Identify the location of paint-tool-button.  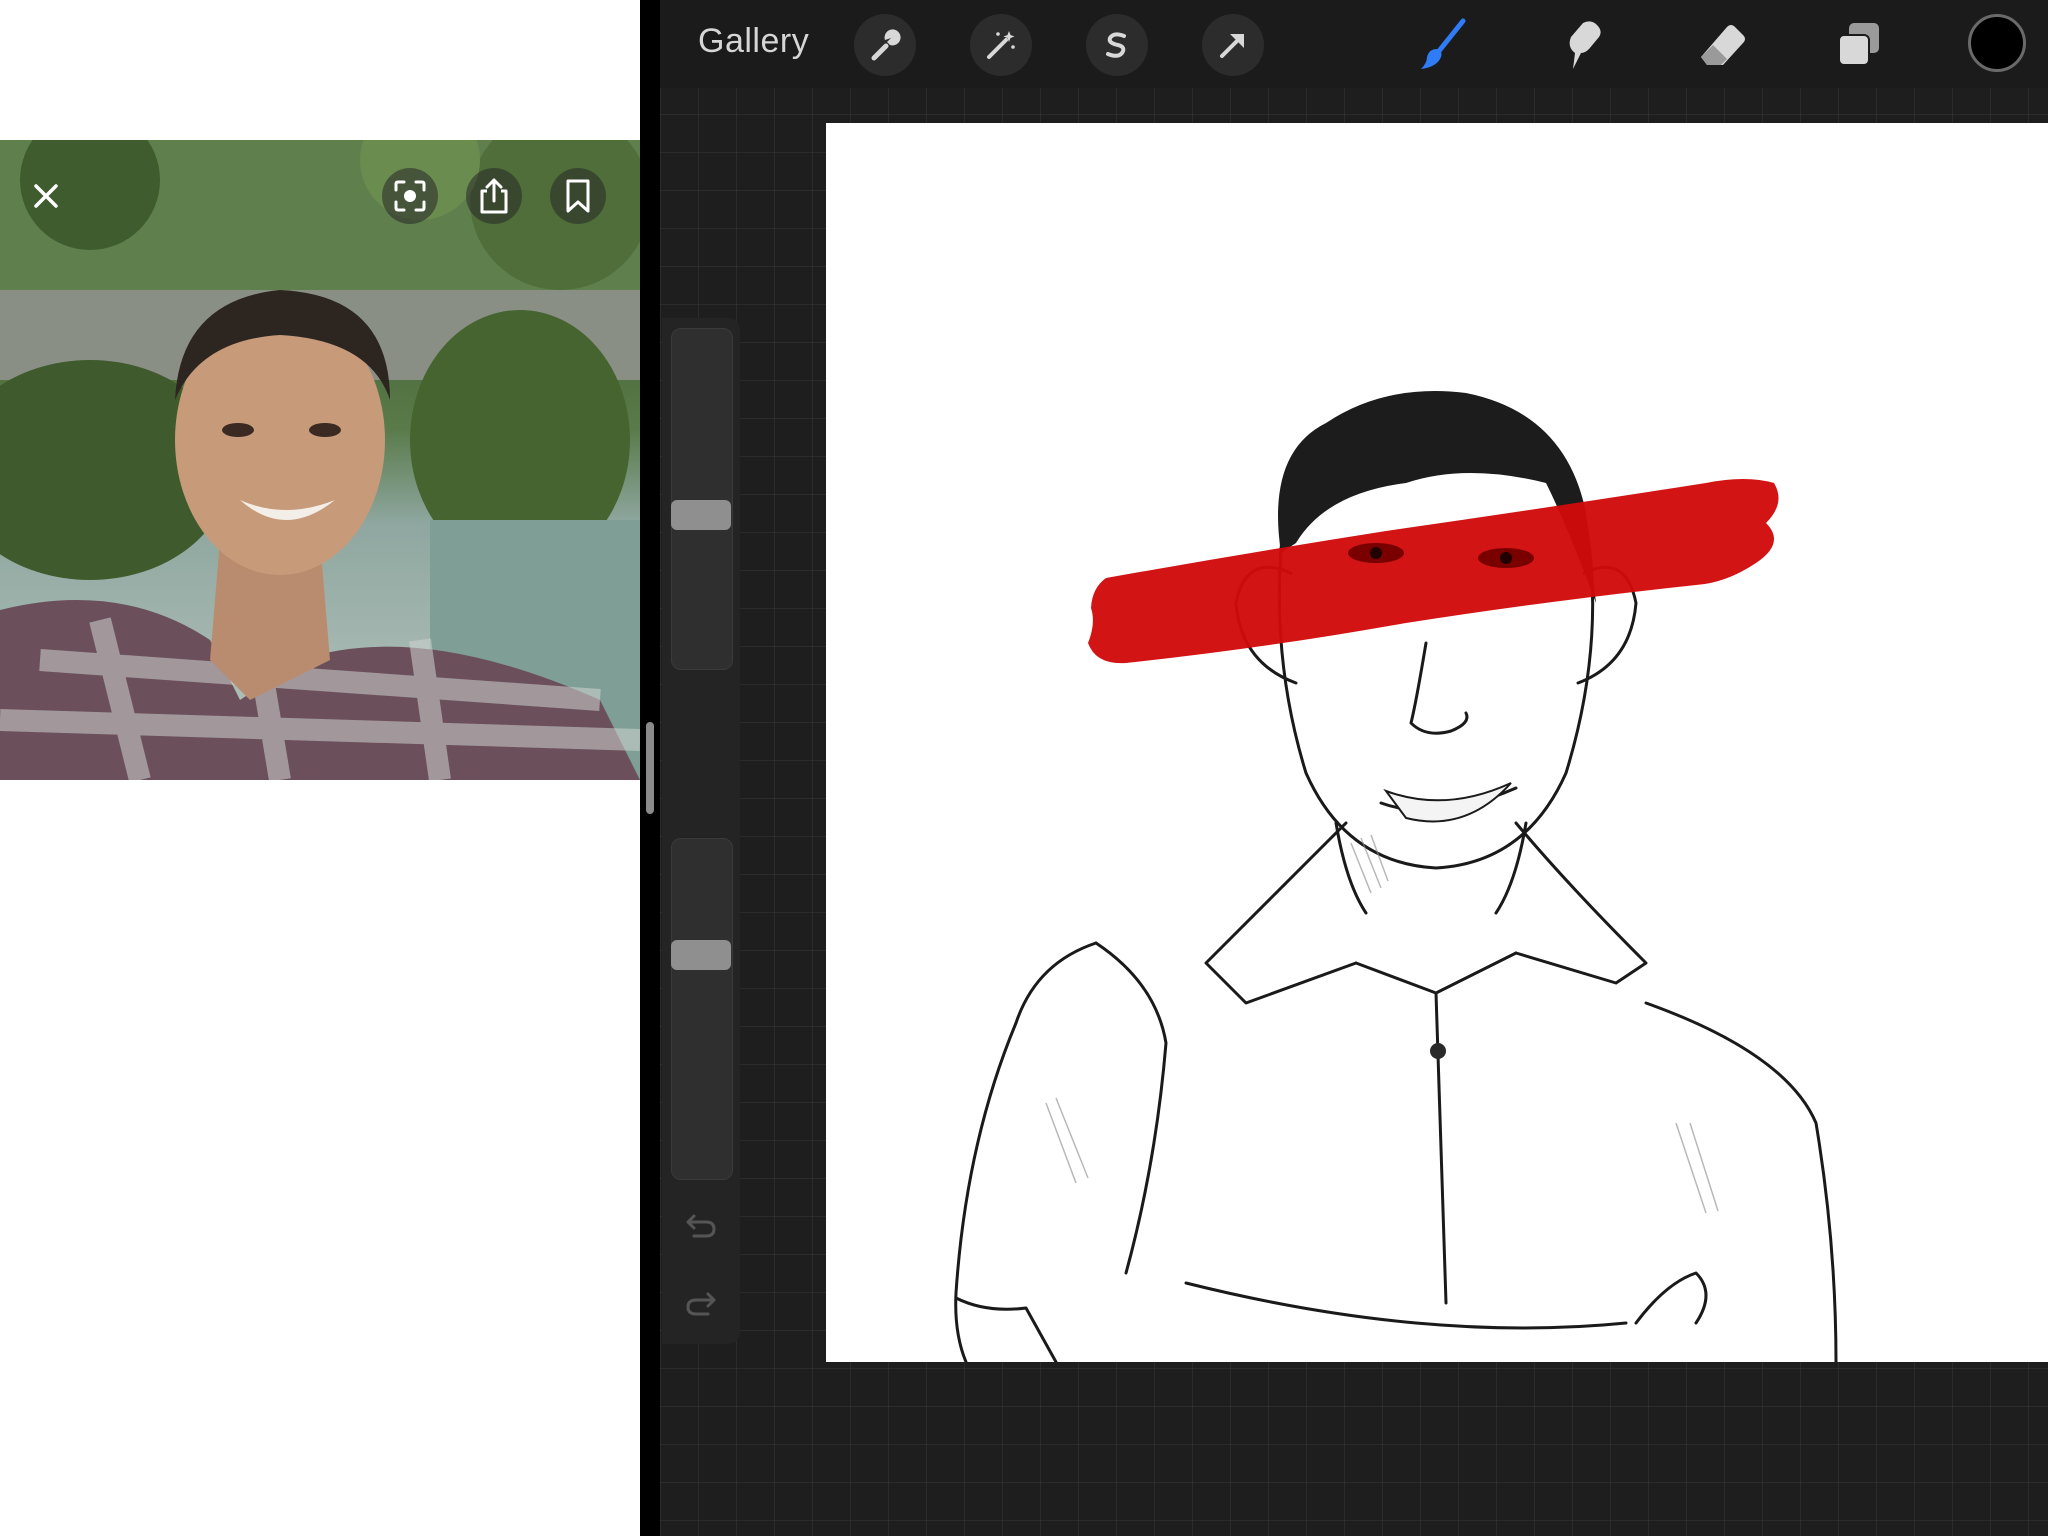
(1443, 45).